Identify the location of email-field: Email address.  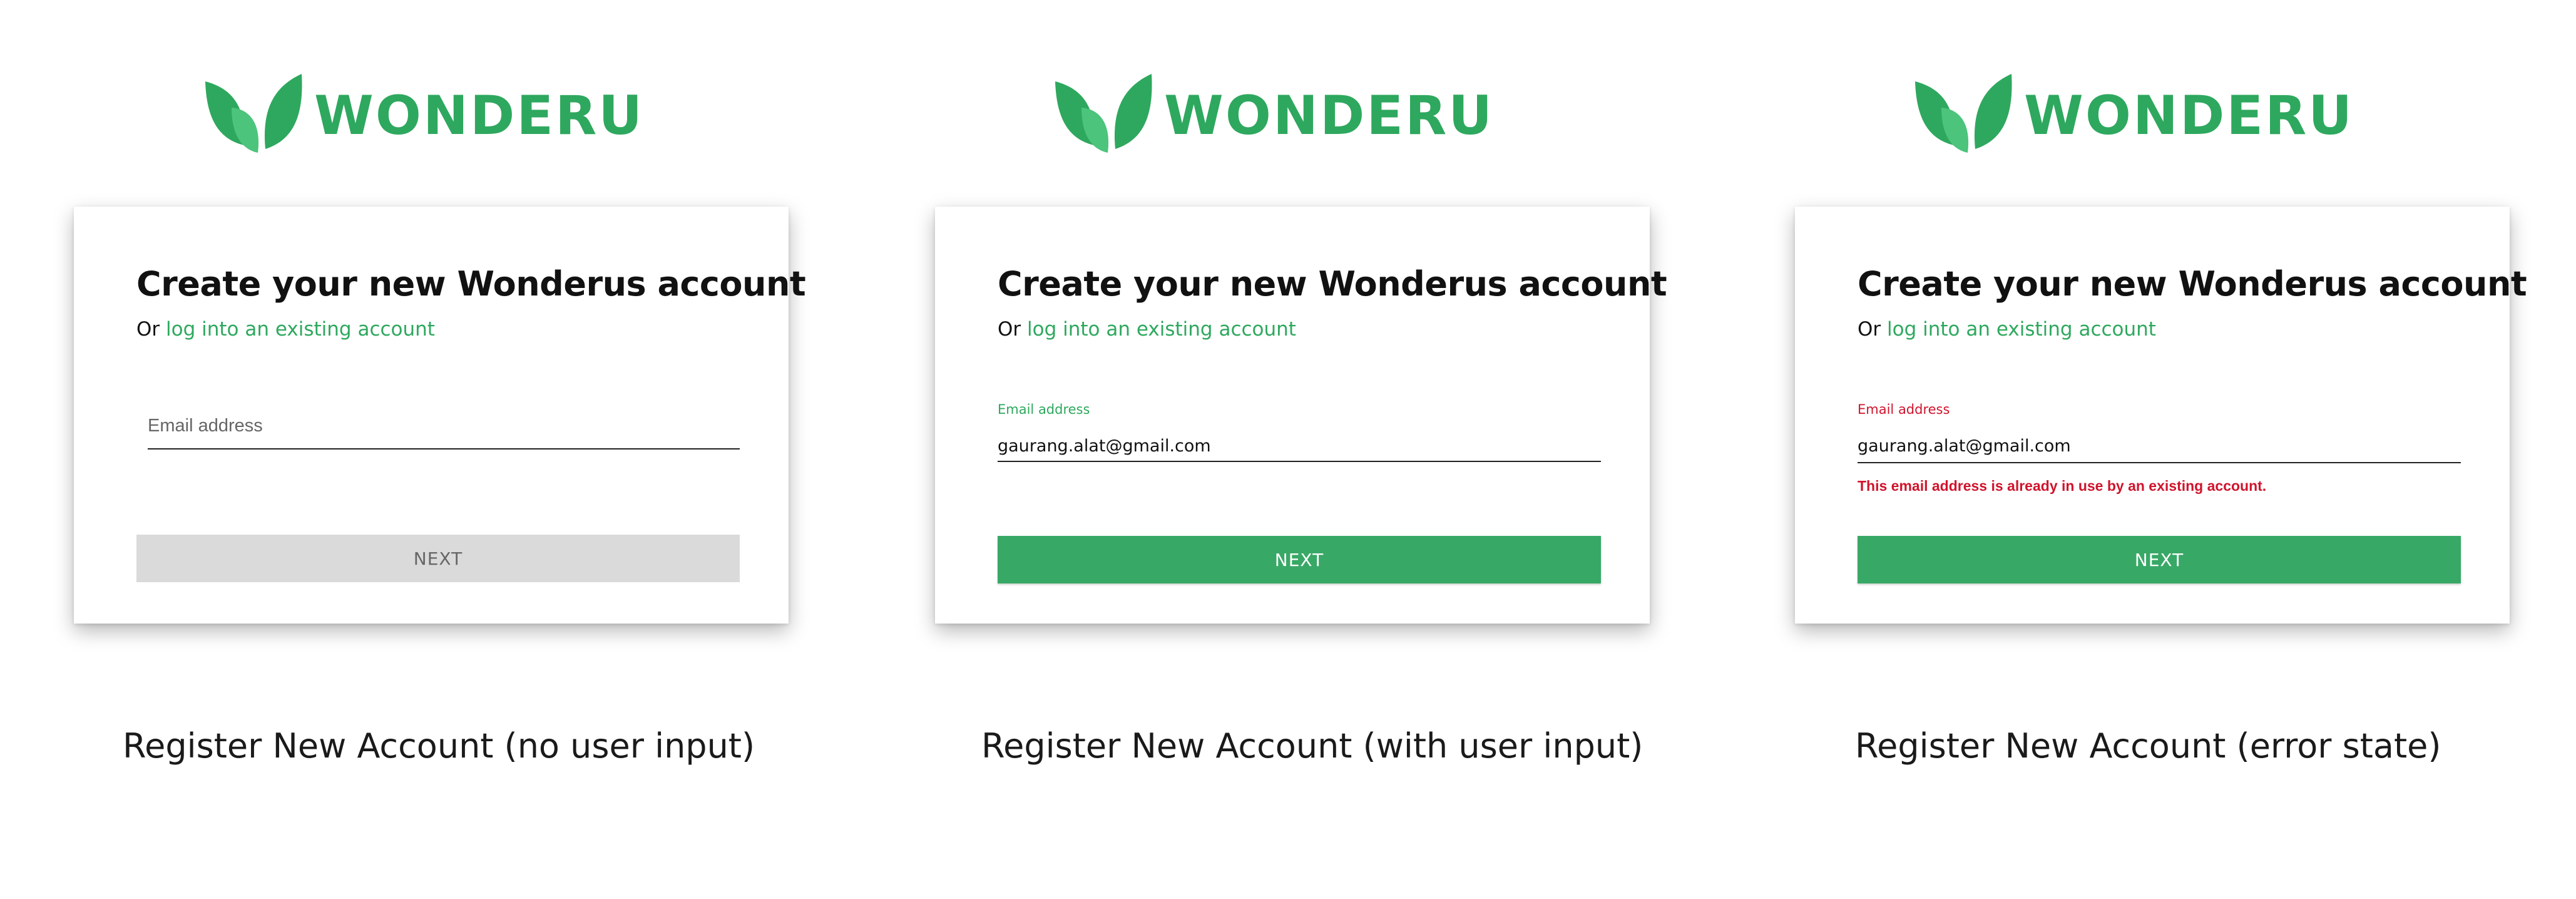
(205, 426).